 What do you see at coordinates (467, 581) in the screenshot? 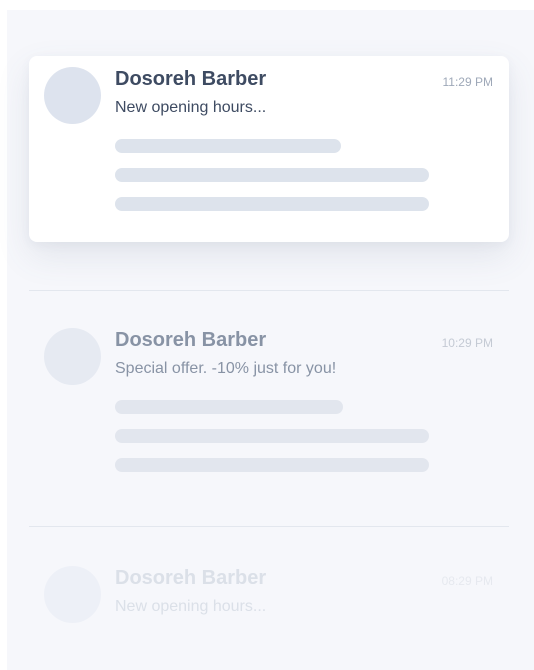
I see `timestamp: 08:29 PM` at bounding box center [467, 581].